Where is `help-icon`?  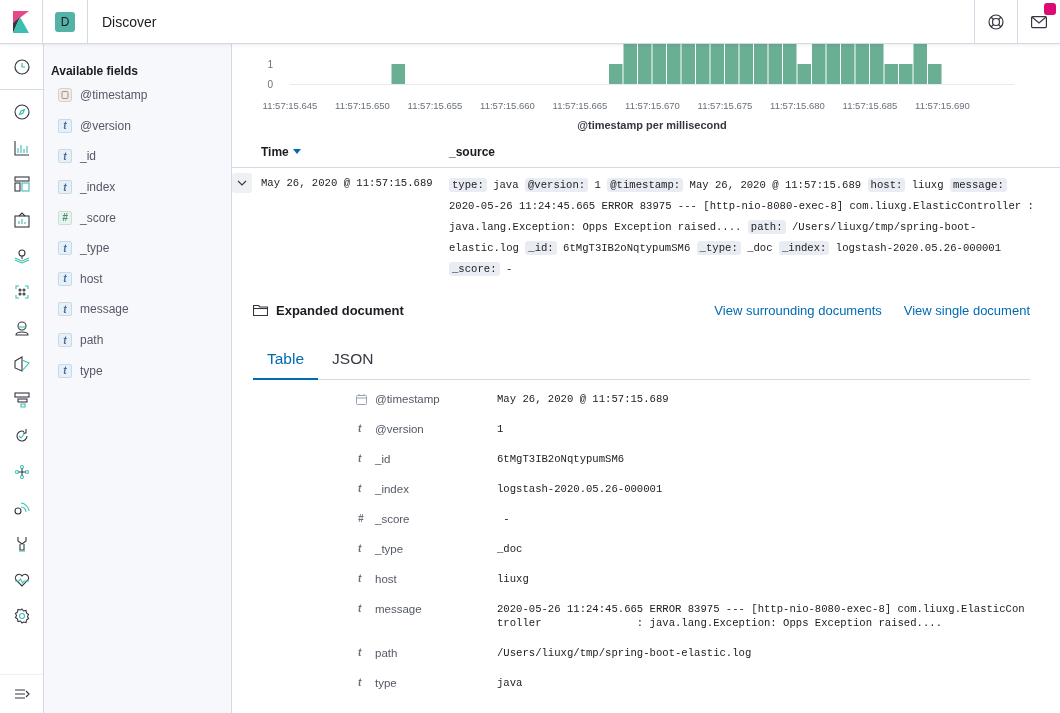 help-icon is located at coordinates (996, 21).